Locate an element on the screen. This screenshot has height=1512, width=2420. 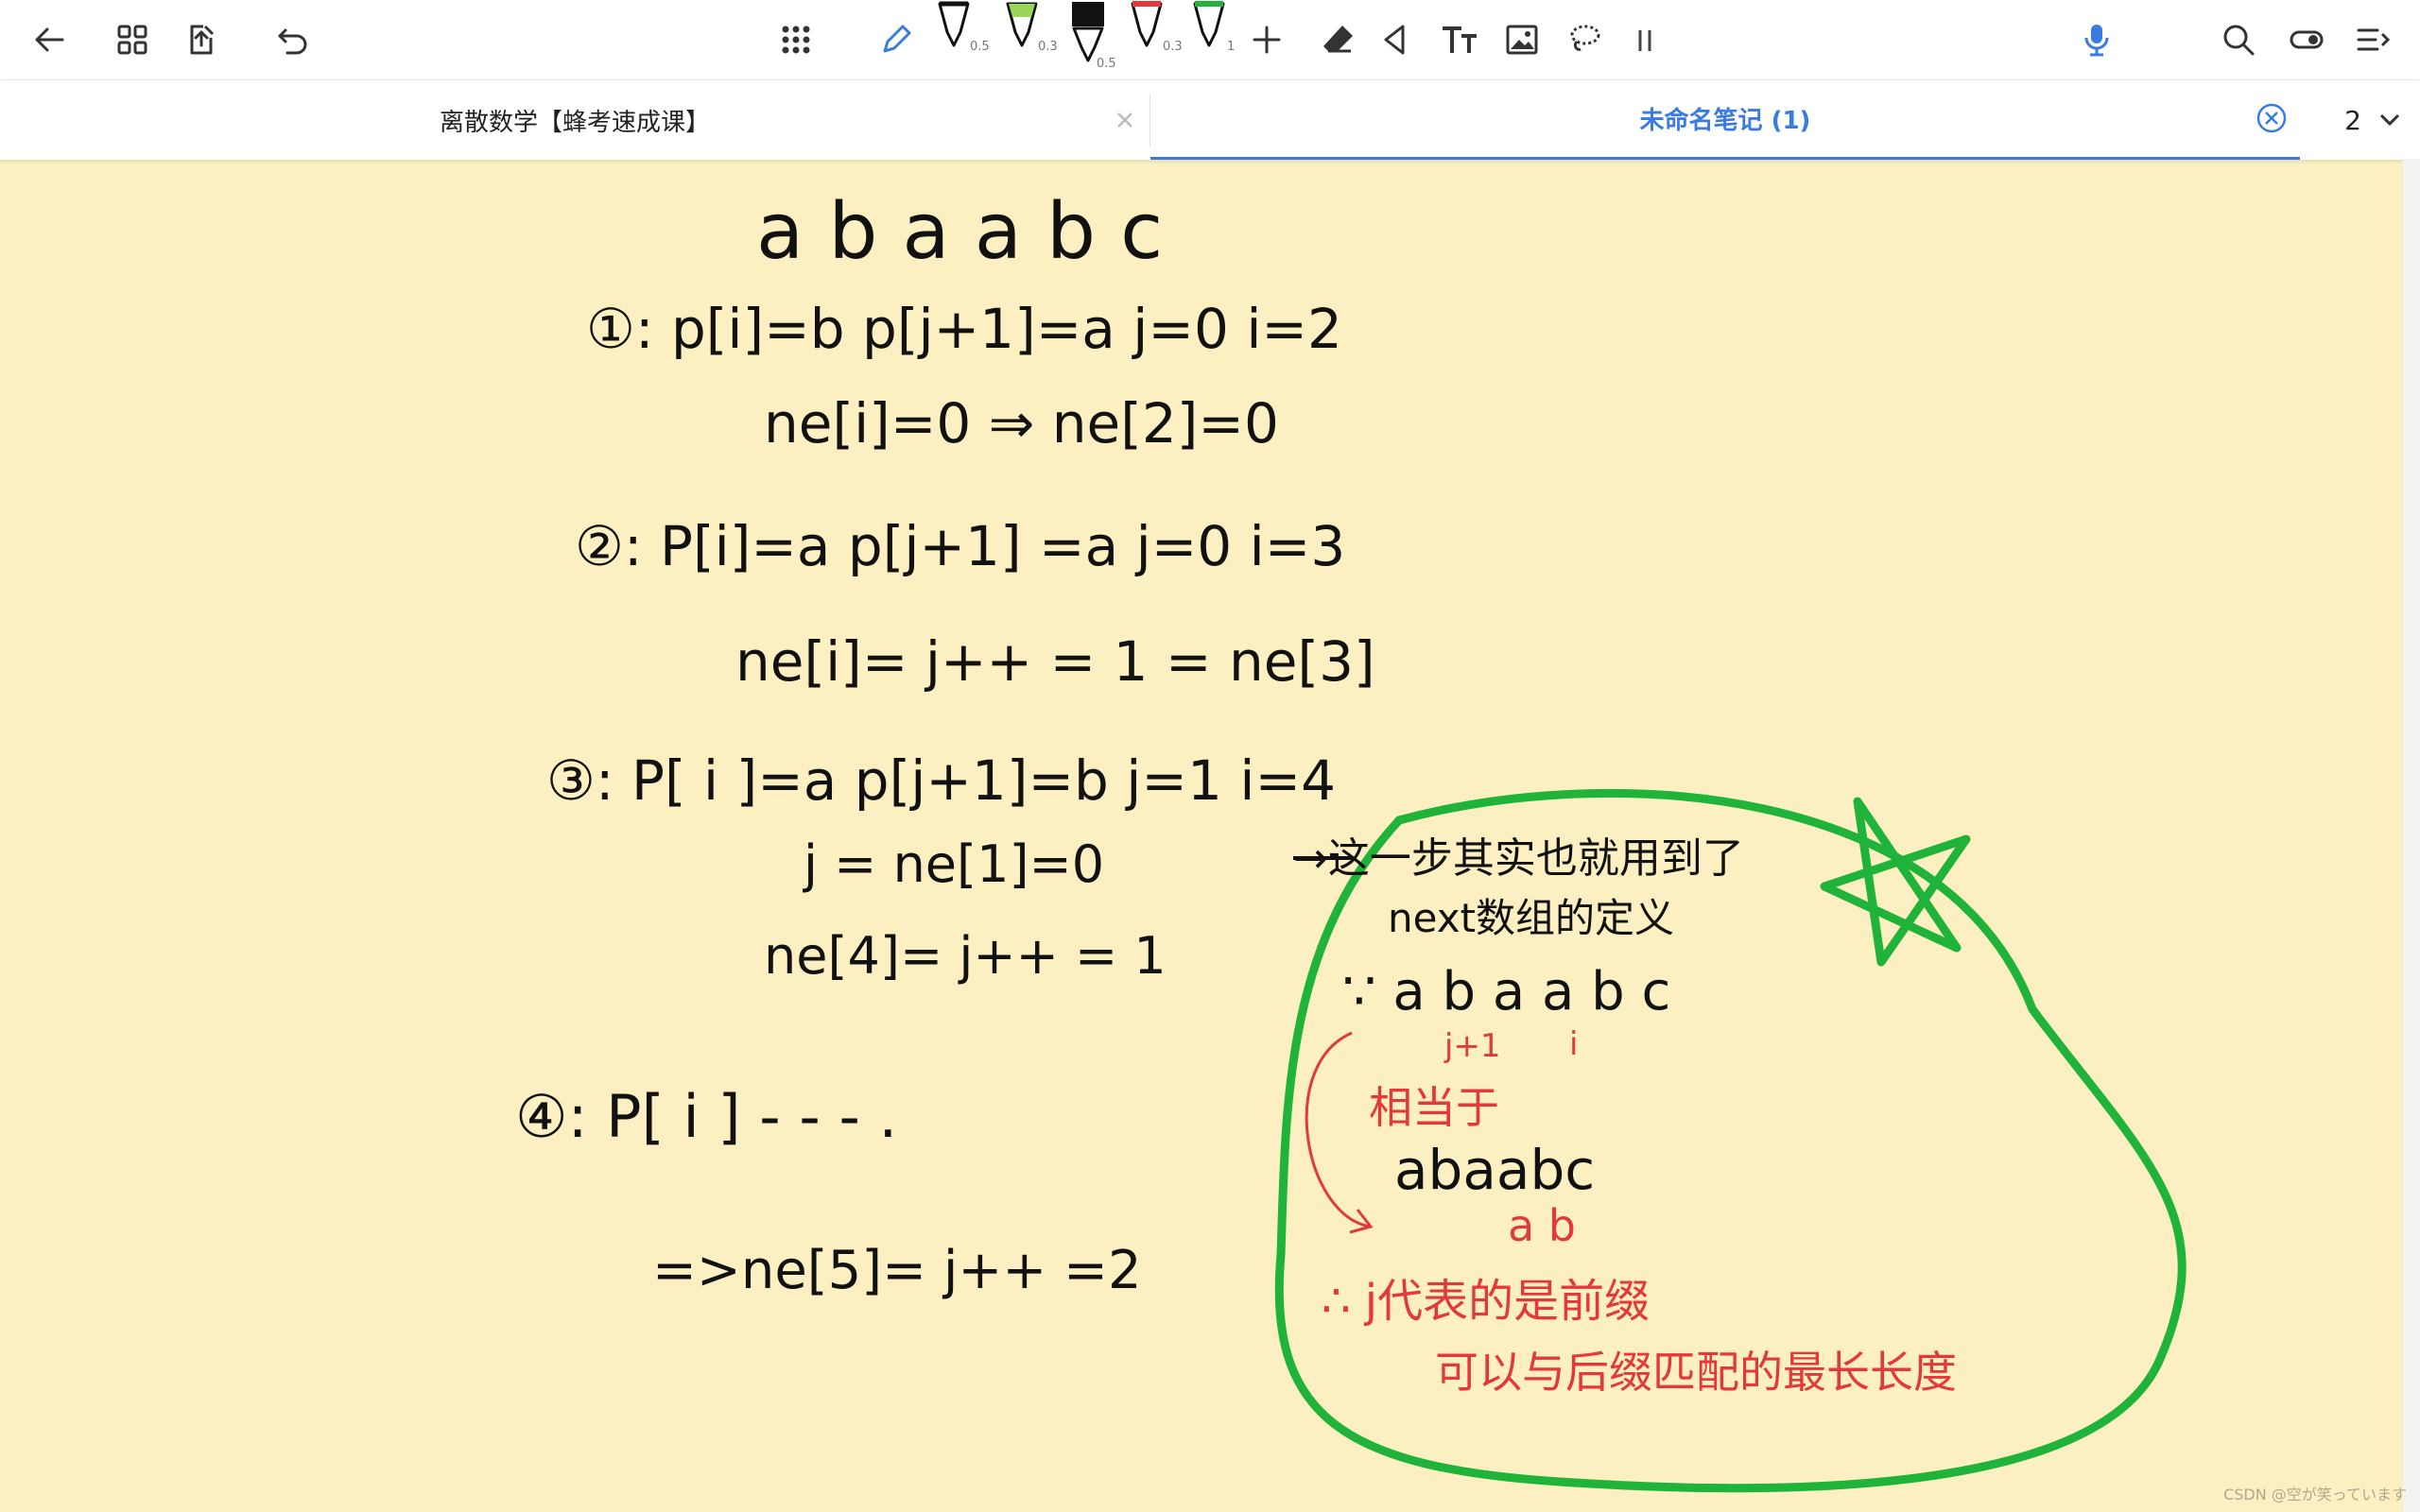
red-note: ∴ j代表的是前缀 is located at coordinates (1486, 1301).